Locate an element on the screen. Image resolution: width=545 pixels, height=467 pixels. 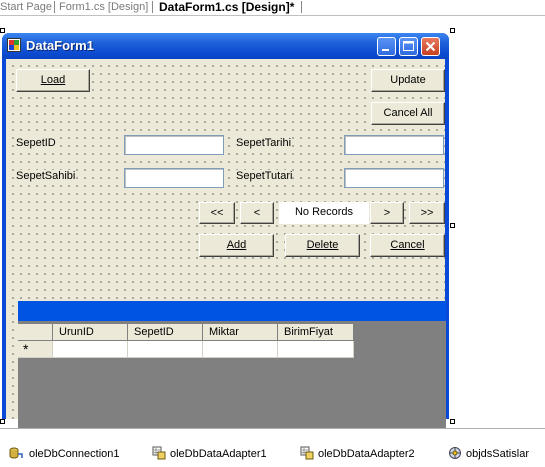
maximize-icon is located at coordinates (408, 46).